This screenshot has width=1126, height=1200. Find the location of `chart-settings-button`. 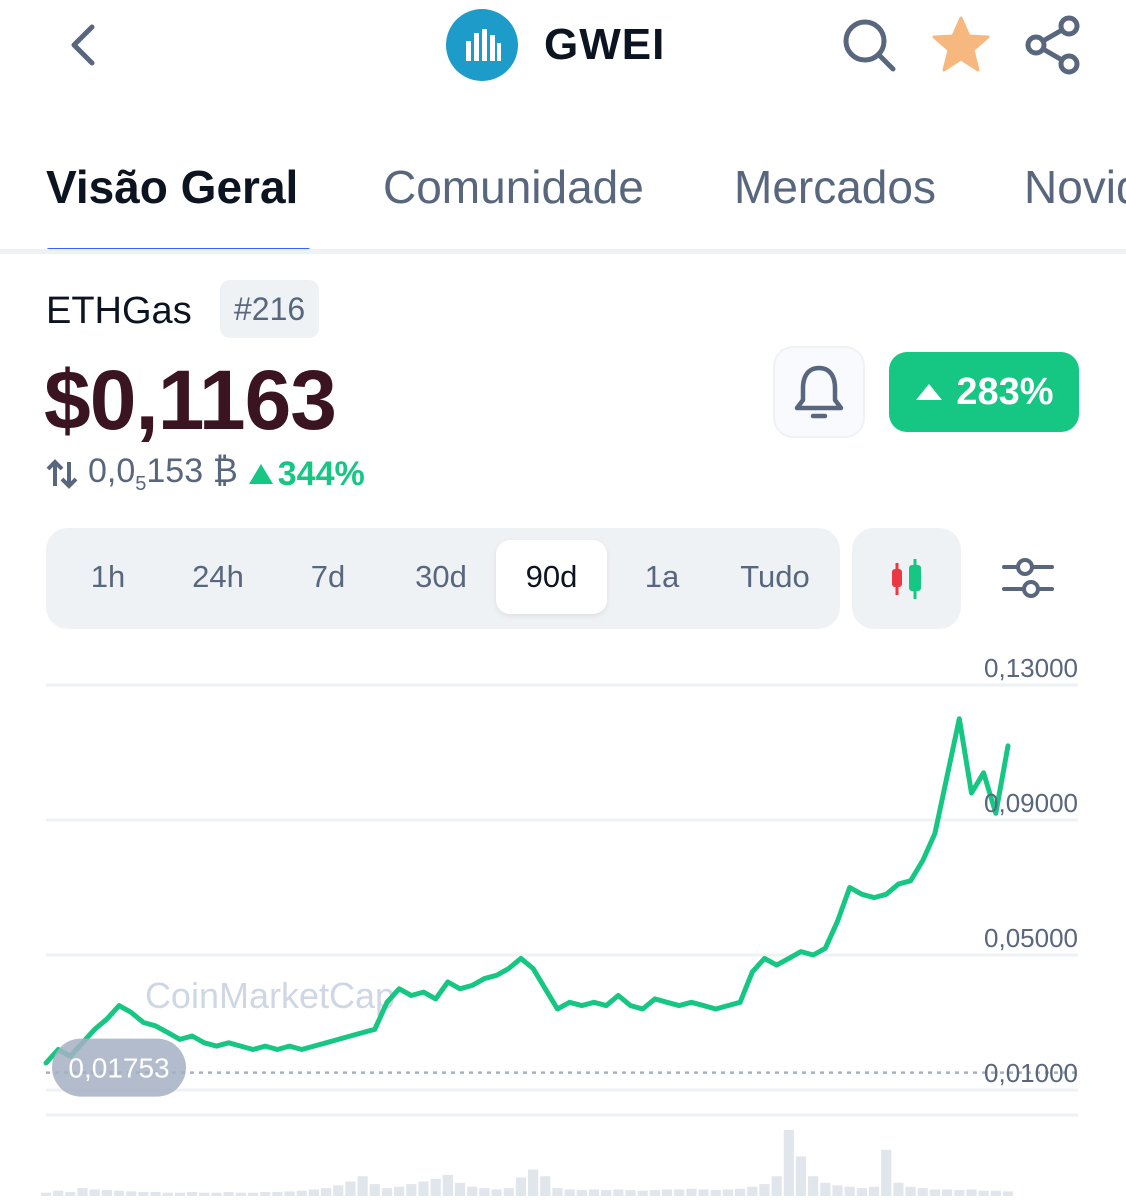

chart-settings-button is located at coordinates (1028, 578).